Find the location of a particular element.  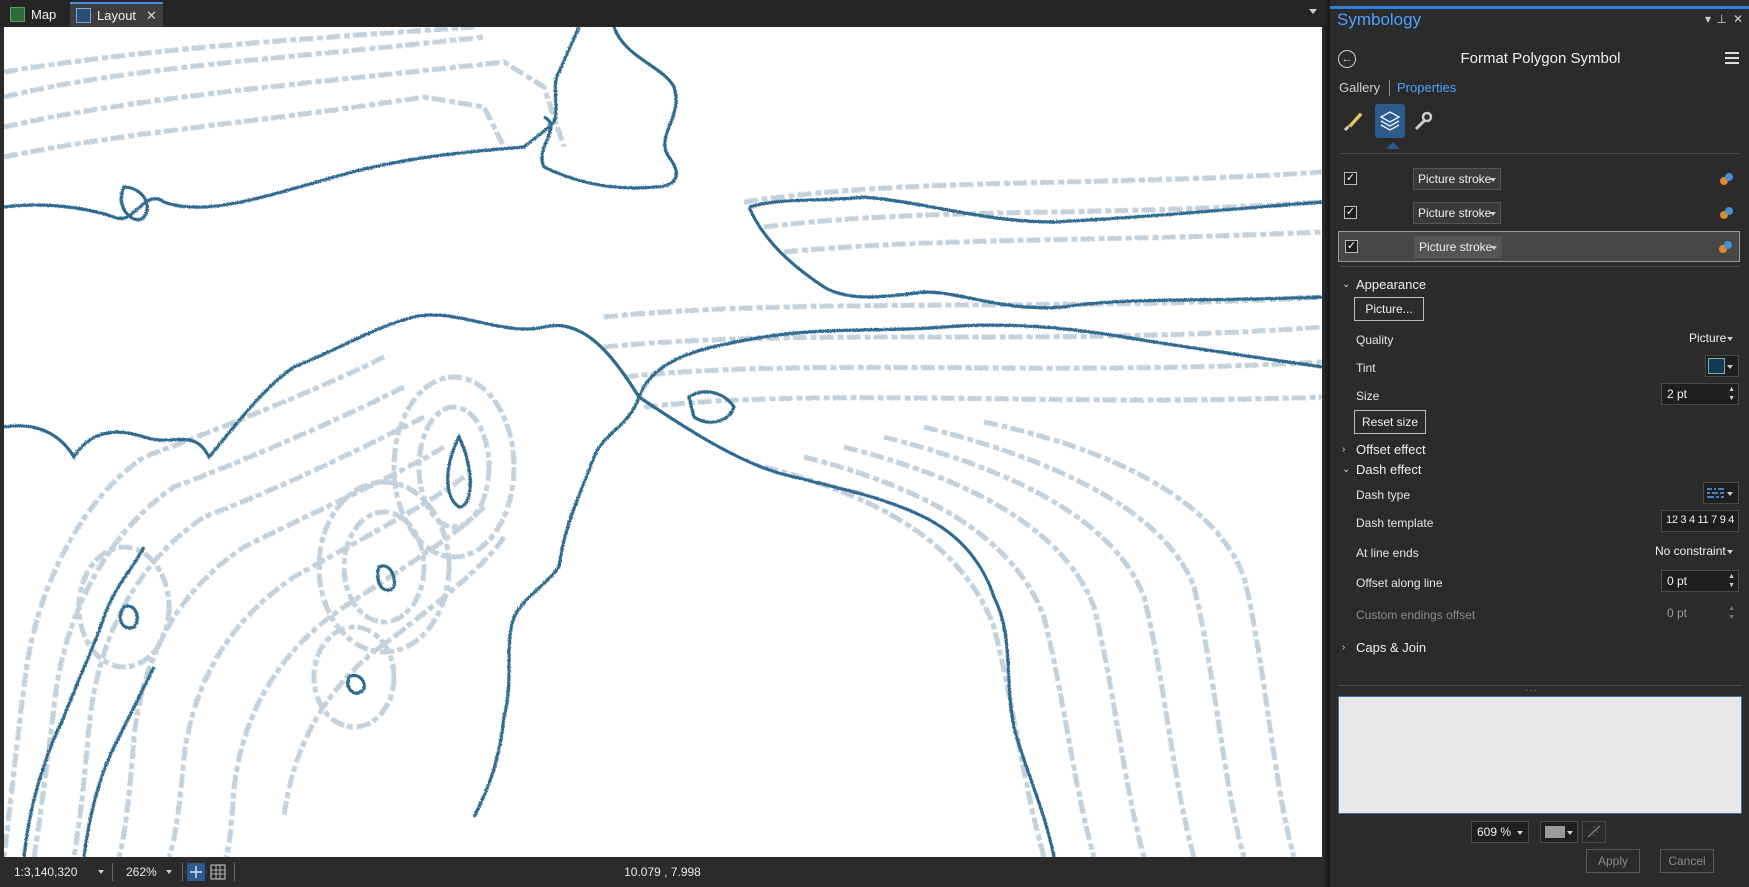

size-label: Size is located at coordinates (1368, 396).